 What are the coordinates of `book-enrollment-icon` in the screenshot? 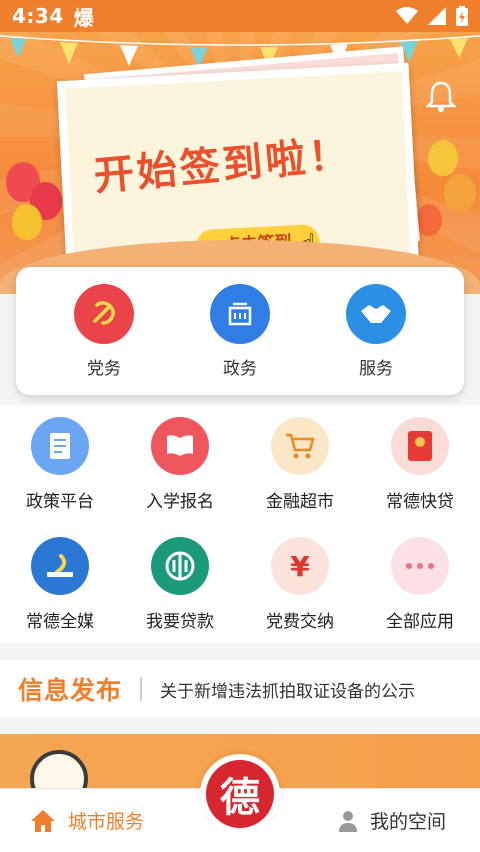 It's located at (180, 446).